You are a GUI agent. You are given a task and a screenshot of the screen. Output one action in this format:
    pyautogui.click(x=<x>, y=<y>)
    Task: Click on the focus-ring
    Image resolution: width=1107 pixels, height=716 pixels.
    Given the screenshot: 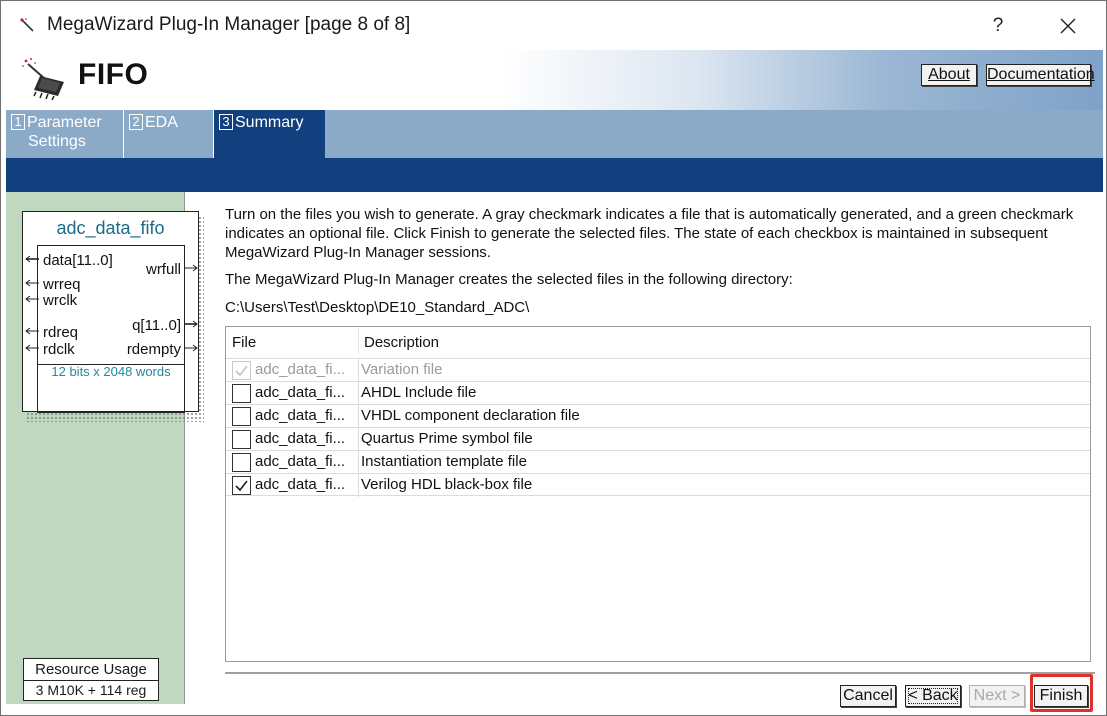 What is the action you would take?
    pyautogui.click(x=933, y=696)
    